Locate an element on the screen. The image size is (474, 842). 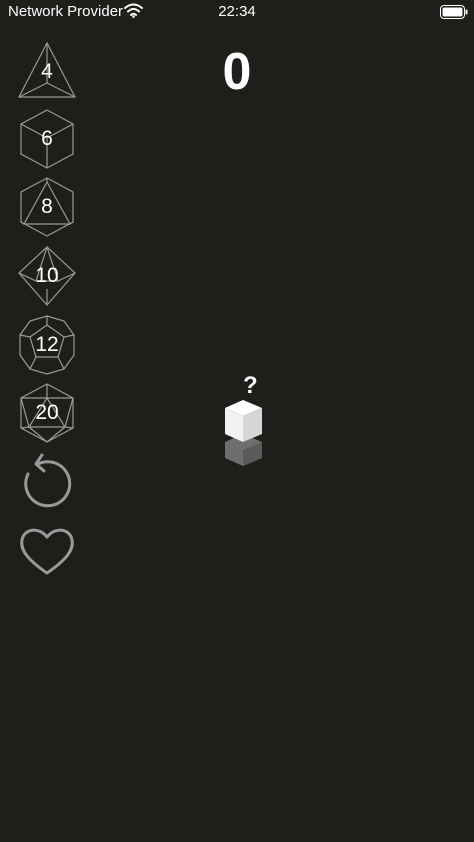
die-label: 12 is located at coordinates (47, 344).